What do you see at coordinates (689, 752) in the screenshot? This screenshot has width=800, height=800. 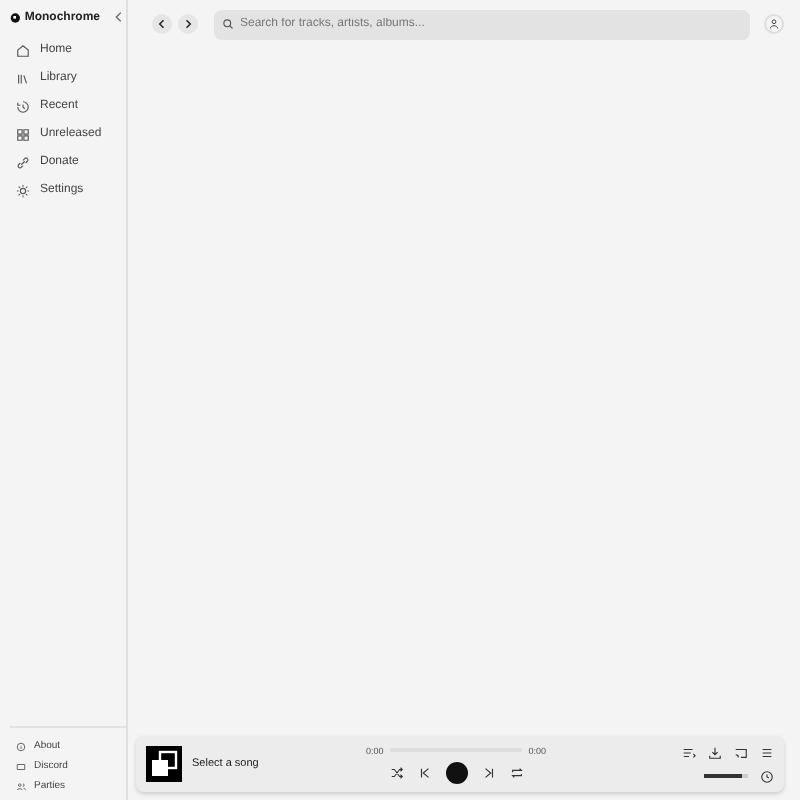 I see `queue-icon` at bounding box center [689, 752].